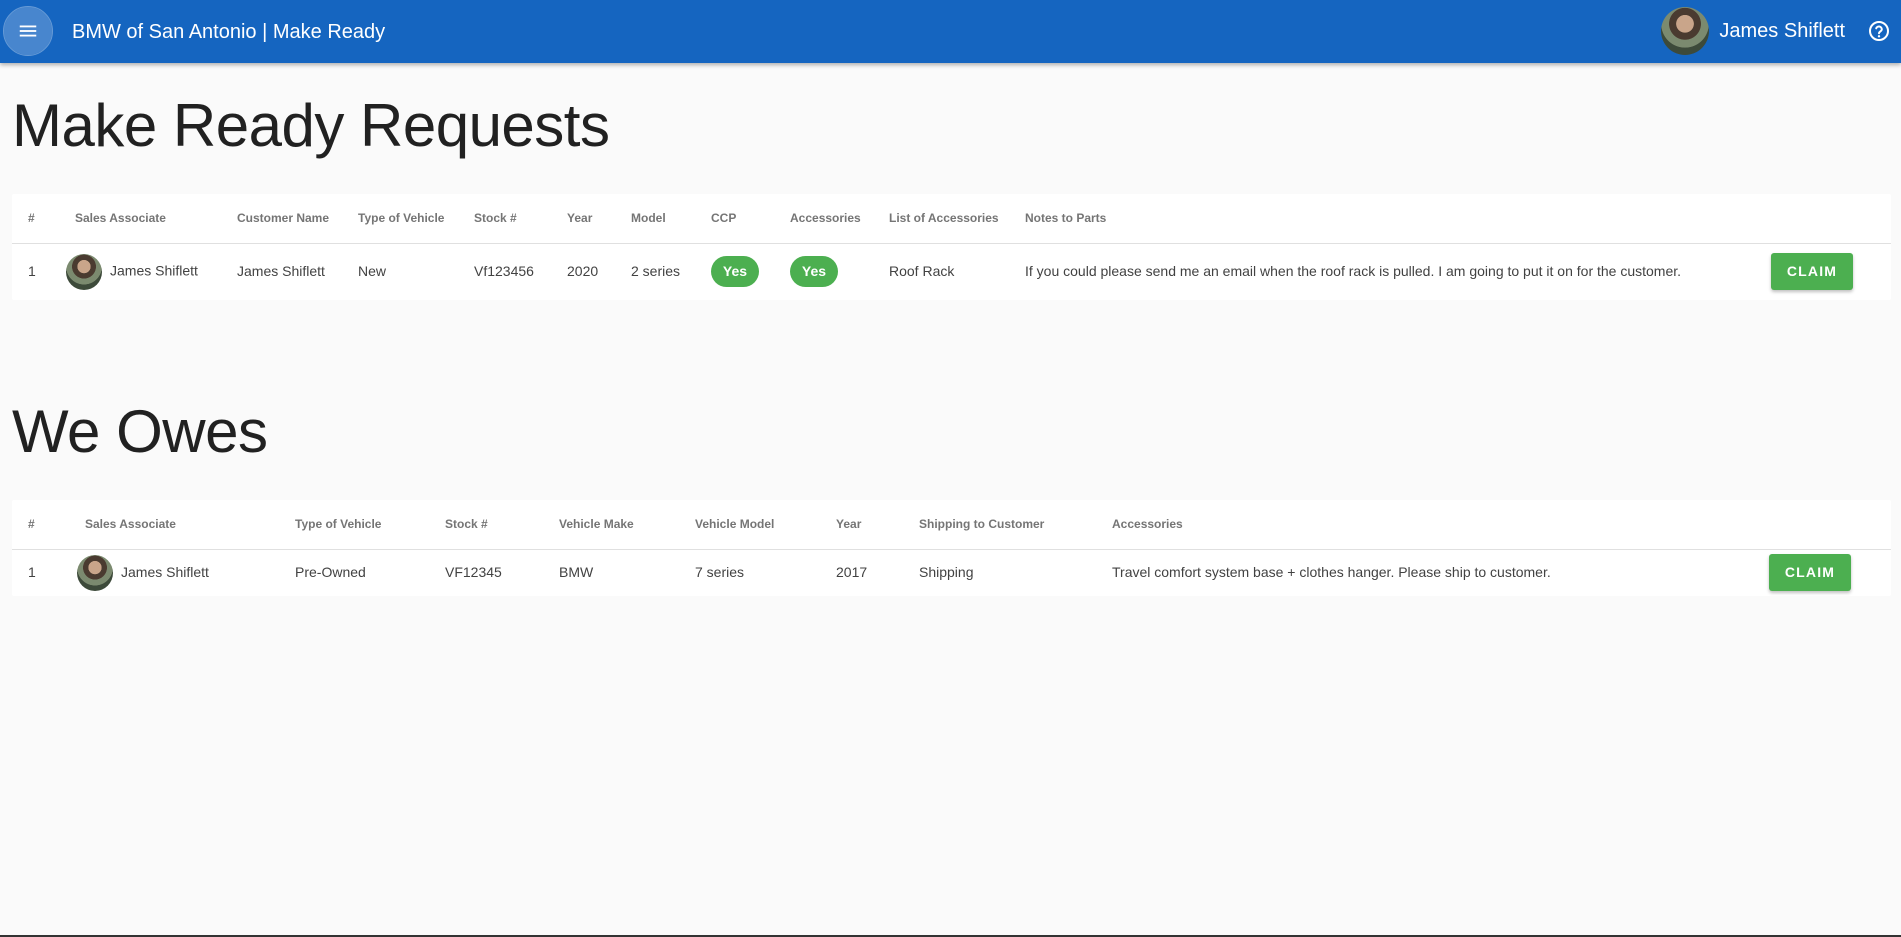 This screenshot has width=1901, height=937. I want to click on user-menu: James Shiflett, so click(1776, 31).